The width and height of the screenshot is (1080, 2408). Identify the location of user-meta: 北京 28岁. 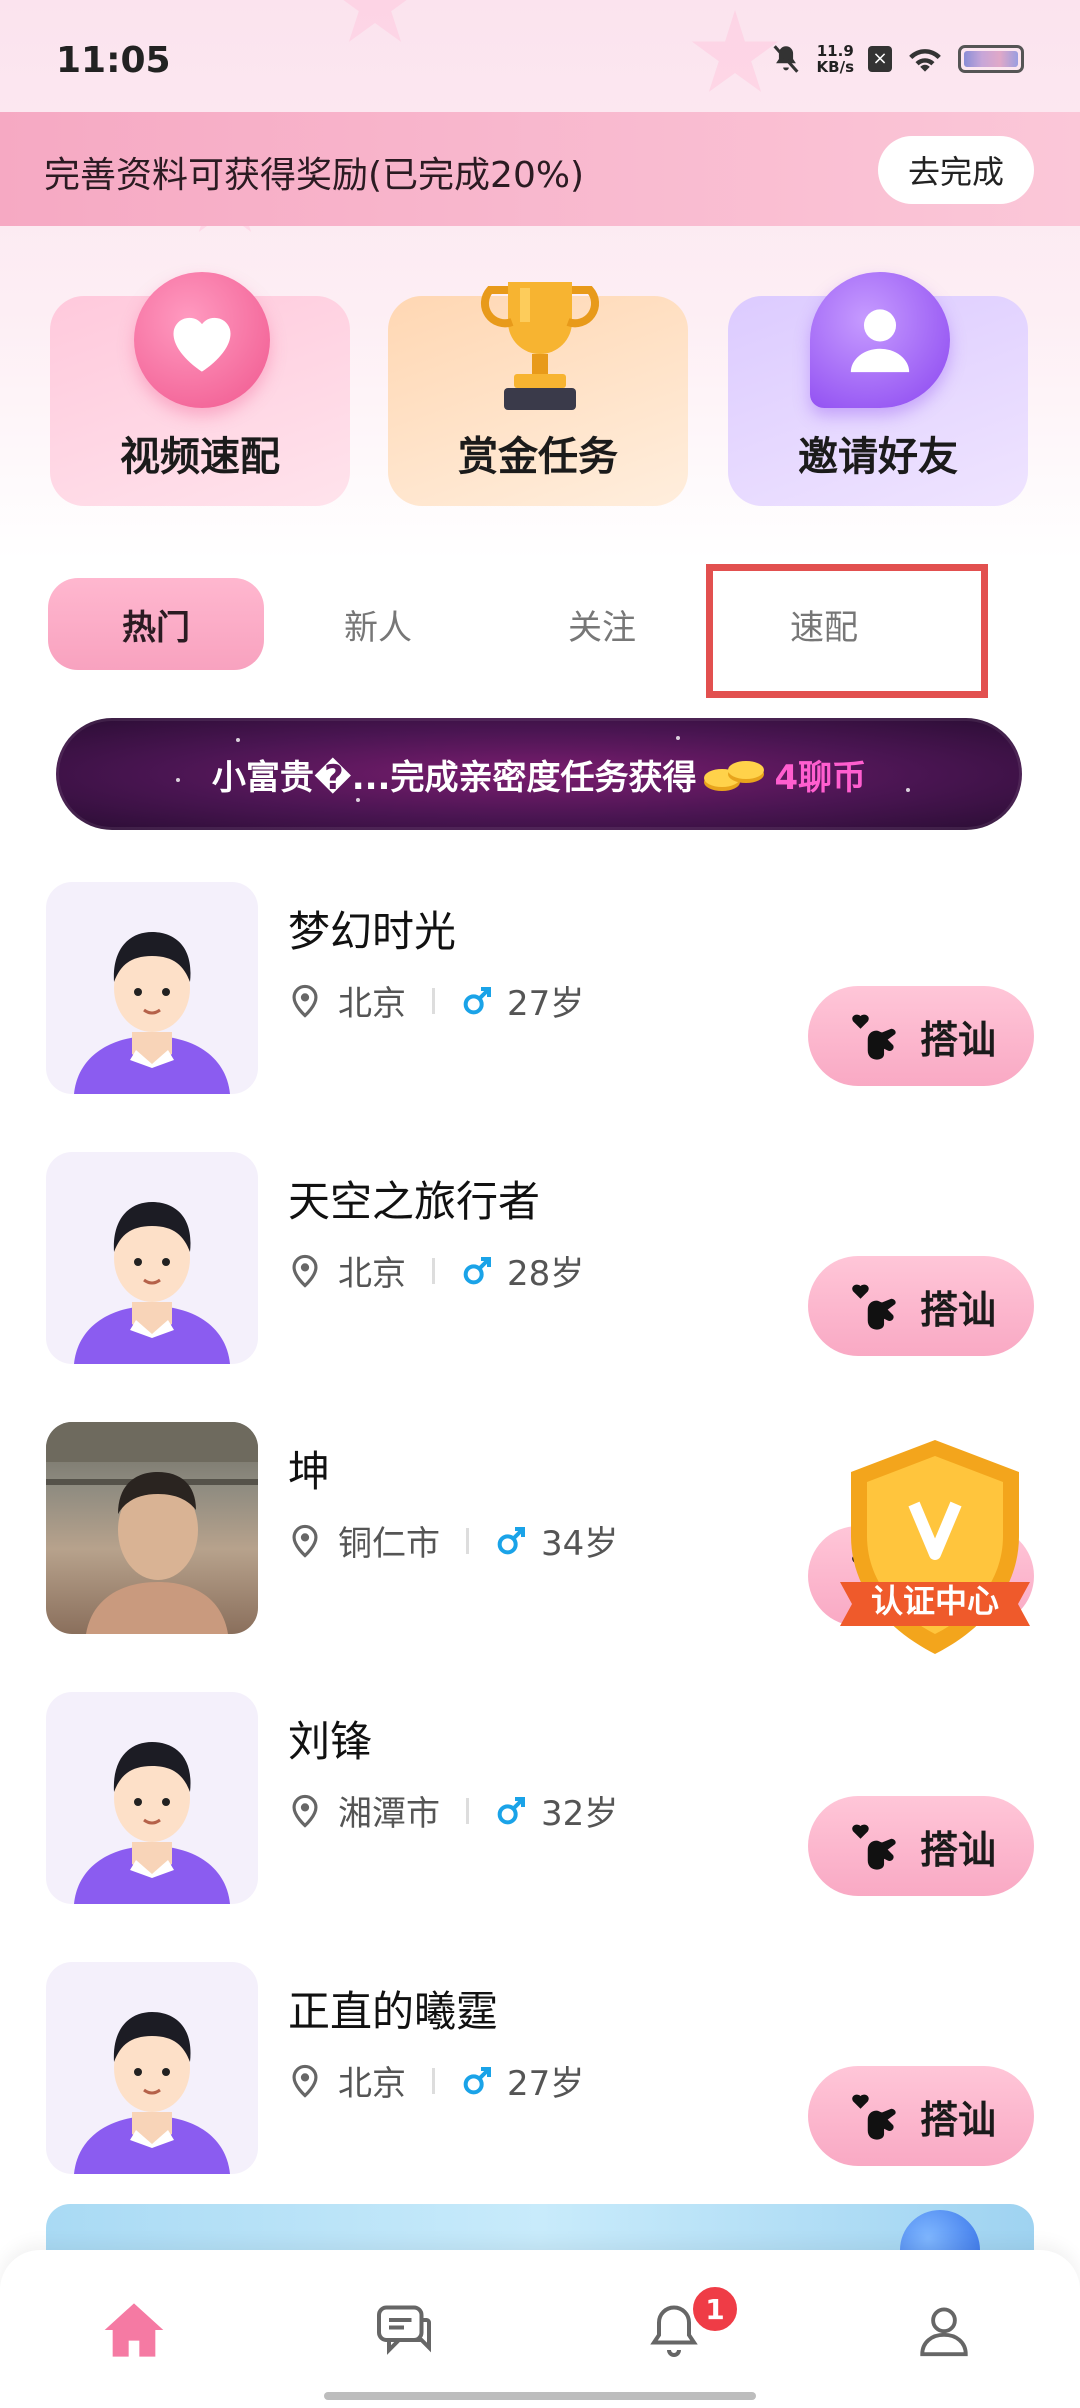
(437, 1270).